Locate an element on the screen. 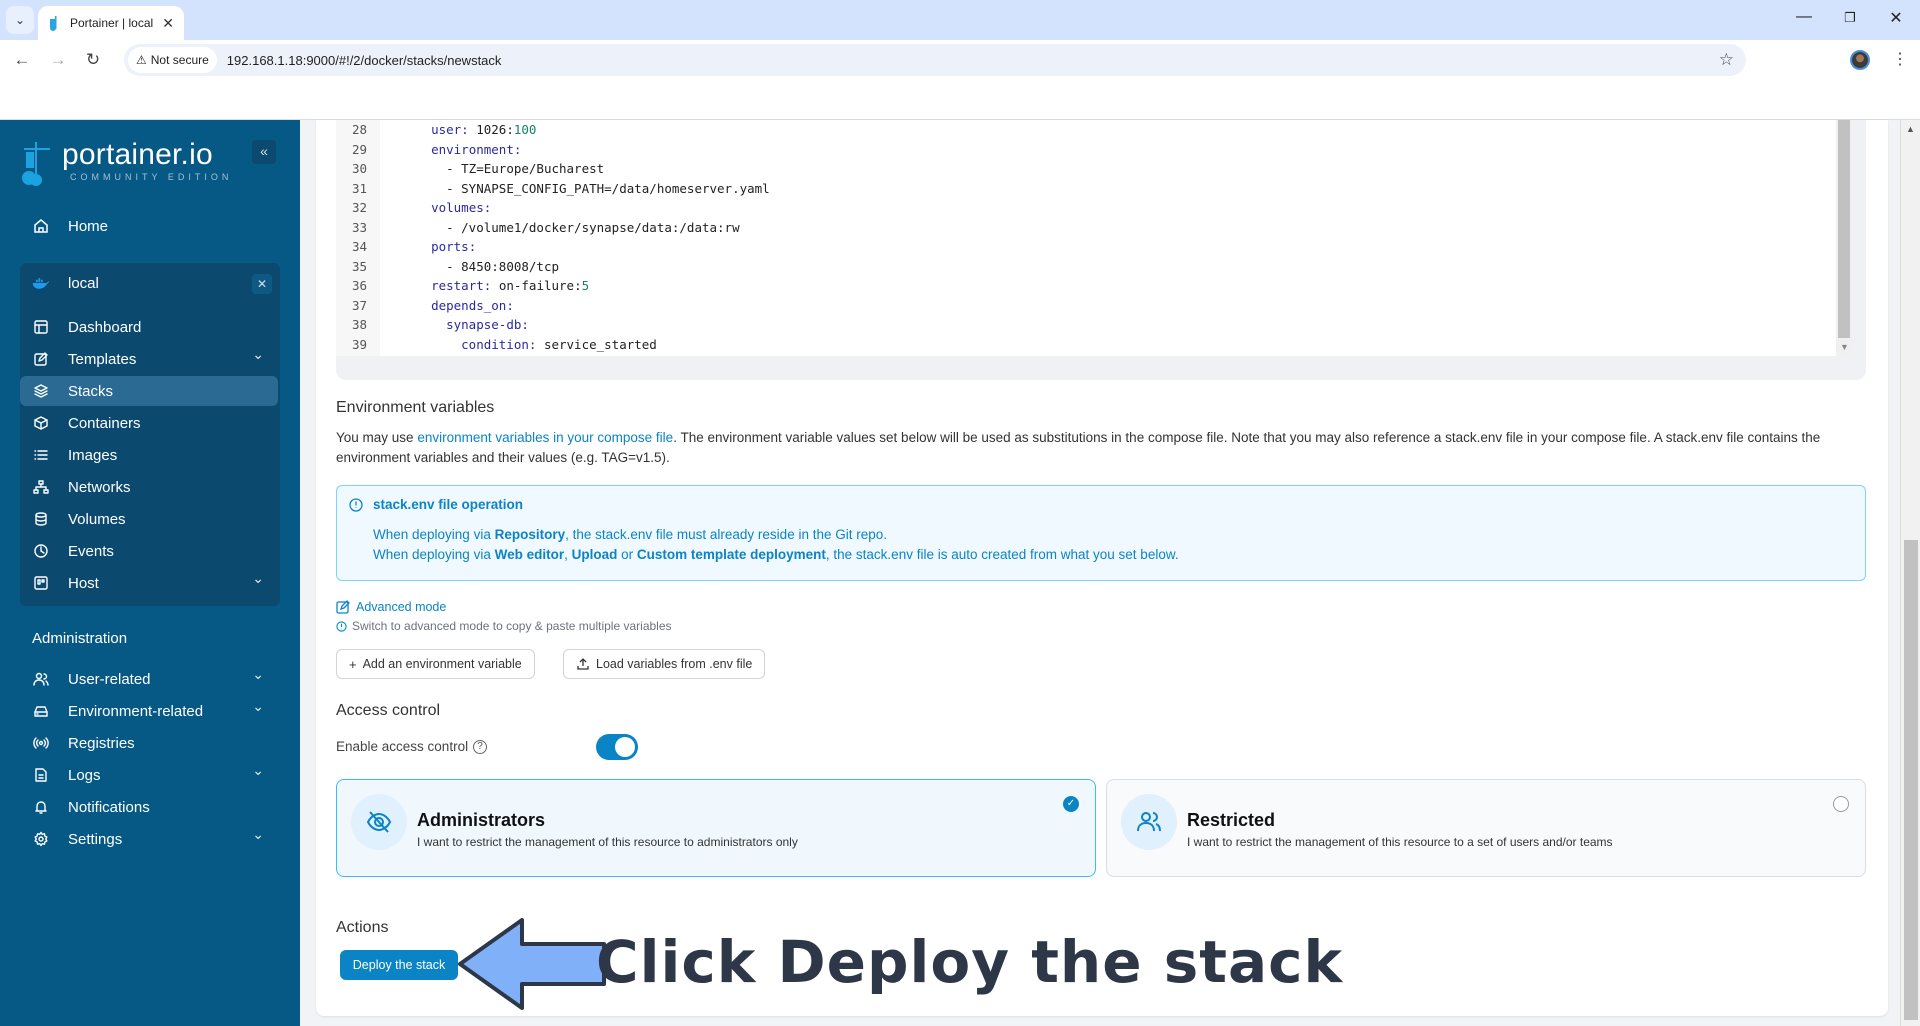 This screenshot has width=1920, height=1026. environment-close-button: ✕ is located at coordinates (262, 284).